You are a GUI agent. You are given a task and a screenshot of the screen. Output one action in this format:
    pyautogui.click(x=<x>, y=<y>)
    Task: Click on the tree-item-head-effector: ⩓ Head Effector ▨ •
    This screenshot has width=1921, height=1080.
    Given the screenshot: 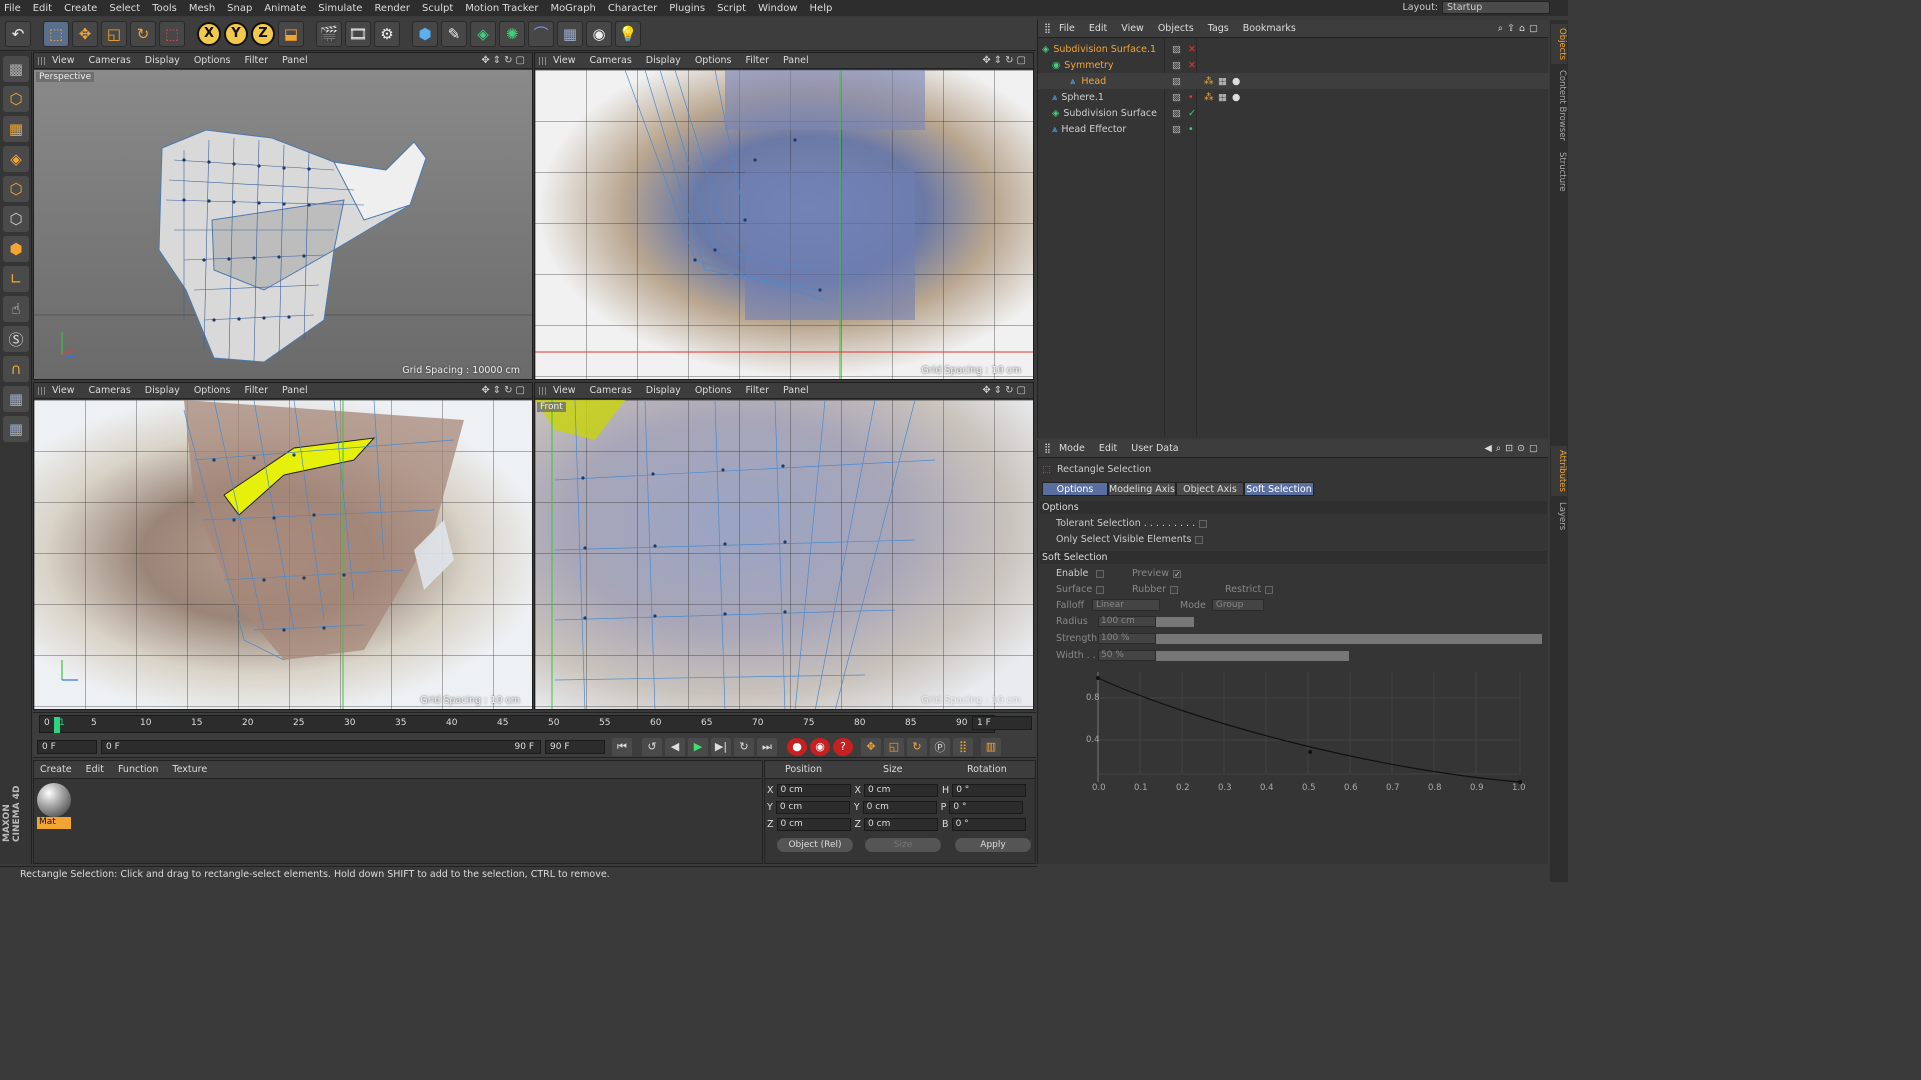 What is the action you would take?
    pyautogui.click(x=1293, y=129)
    